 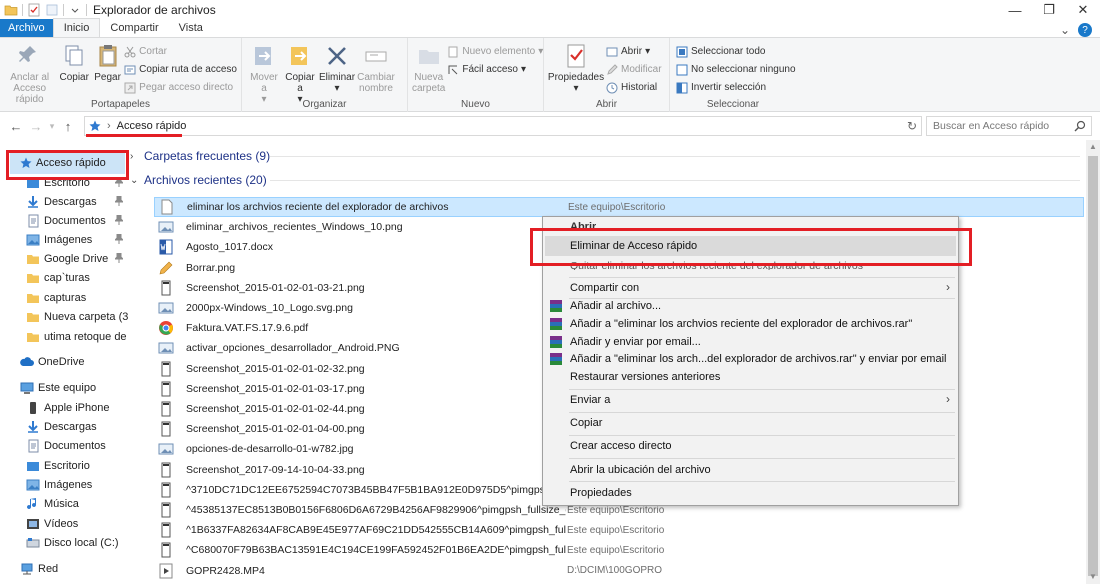 What do you see at coordinates (229, 247) in the screenshot?
I see `file-name: Agosto_1017.docx` at bounding box center [229, 247].